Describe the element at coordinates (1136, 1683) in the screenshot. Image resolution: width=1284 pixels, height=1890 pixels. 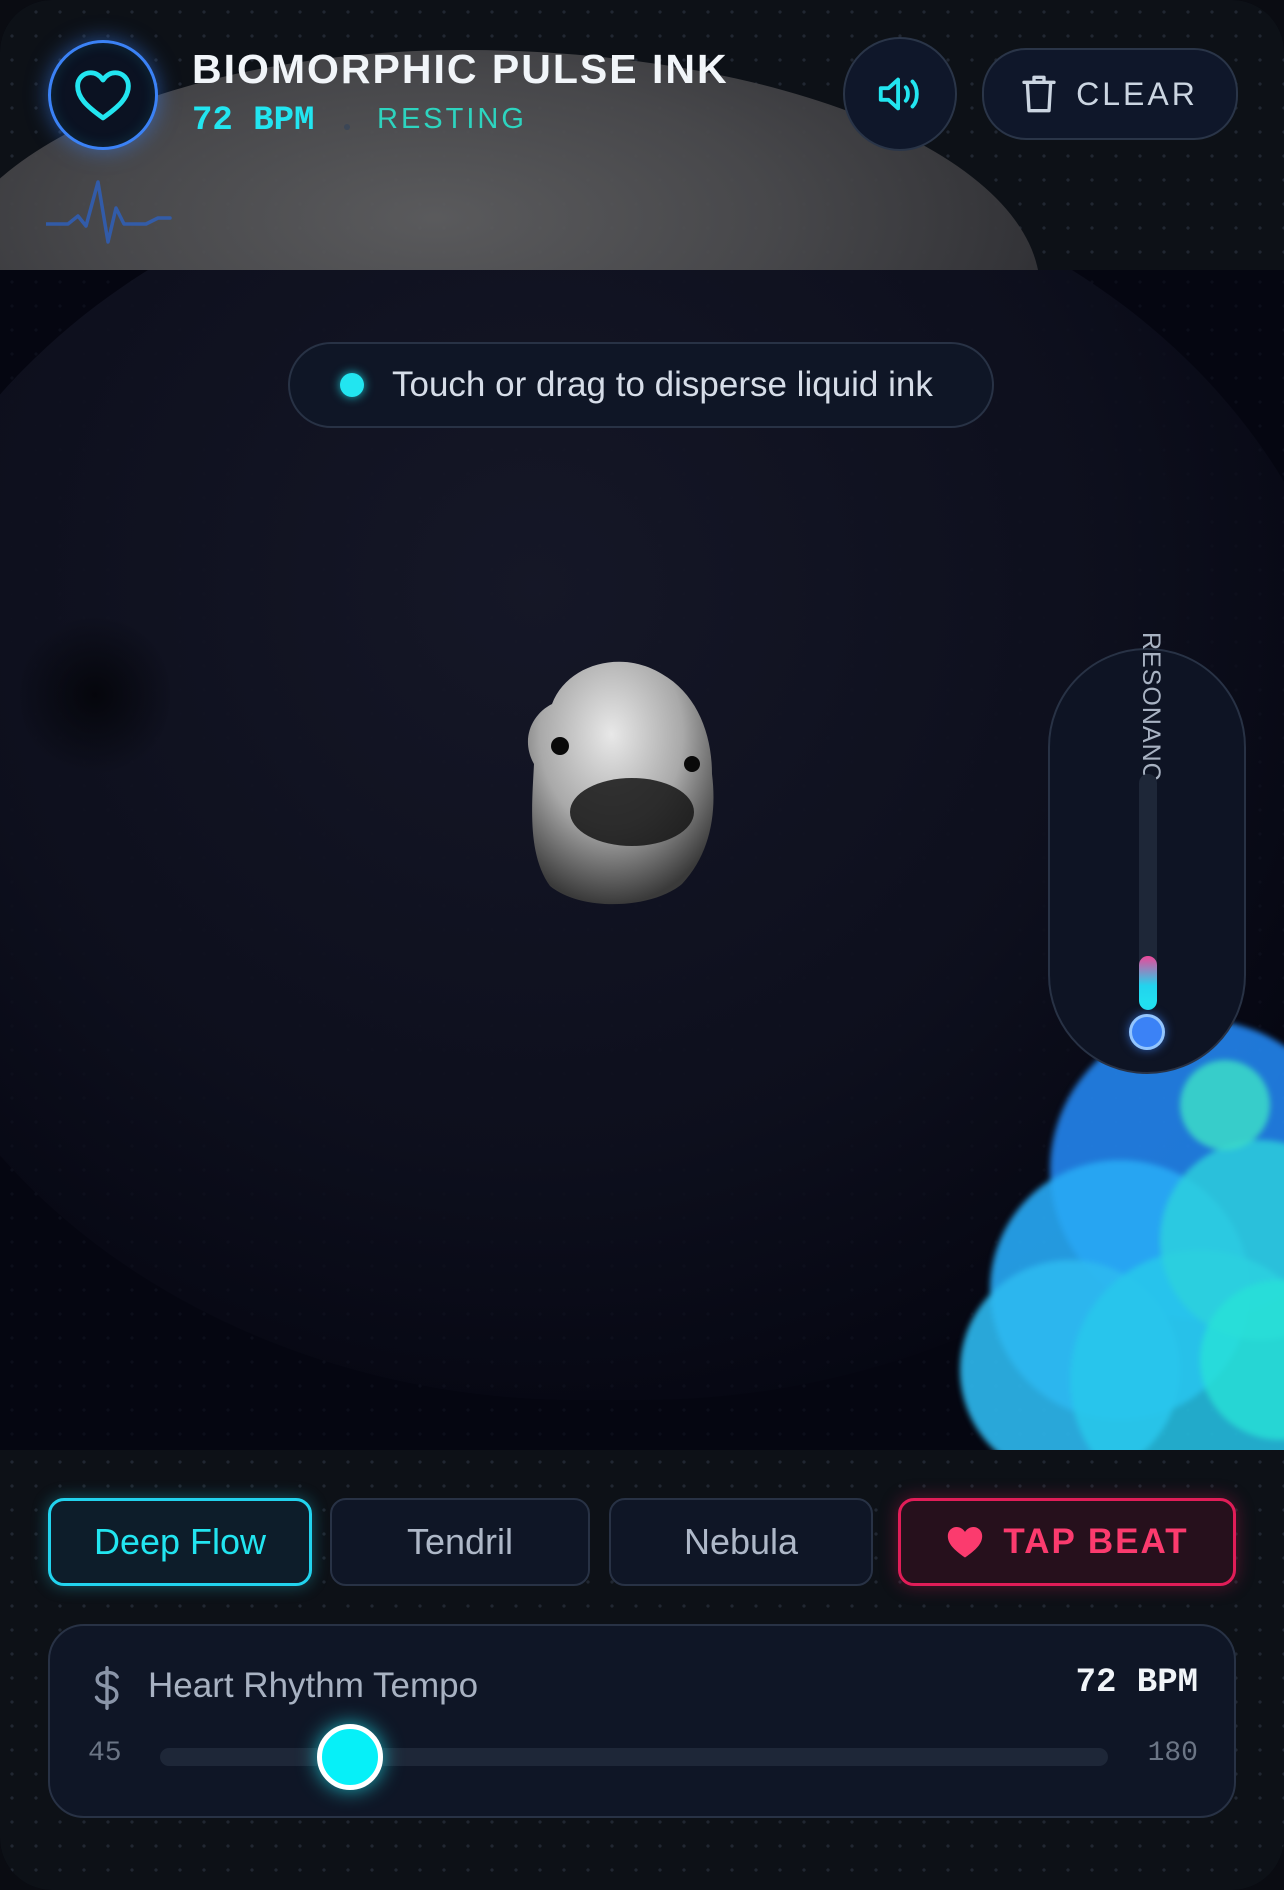
I see `tempo-value: 72 BPM` at that location.